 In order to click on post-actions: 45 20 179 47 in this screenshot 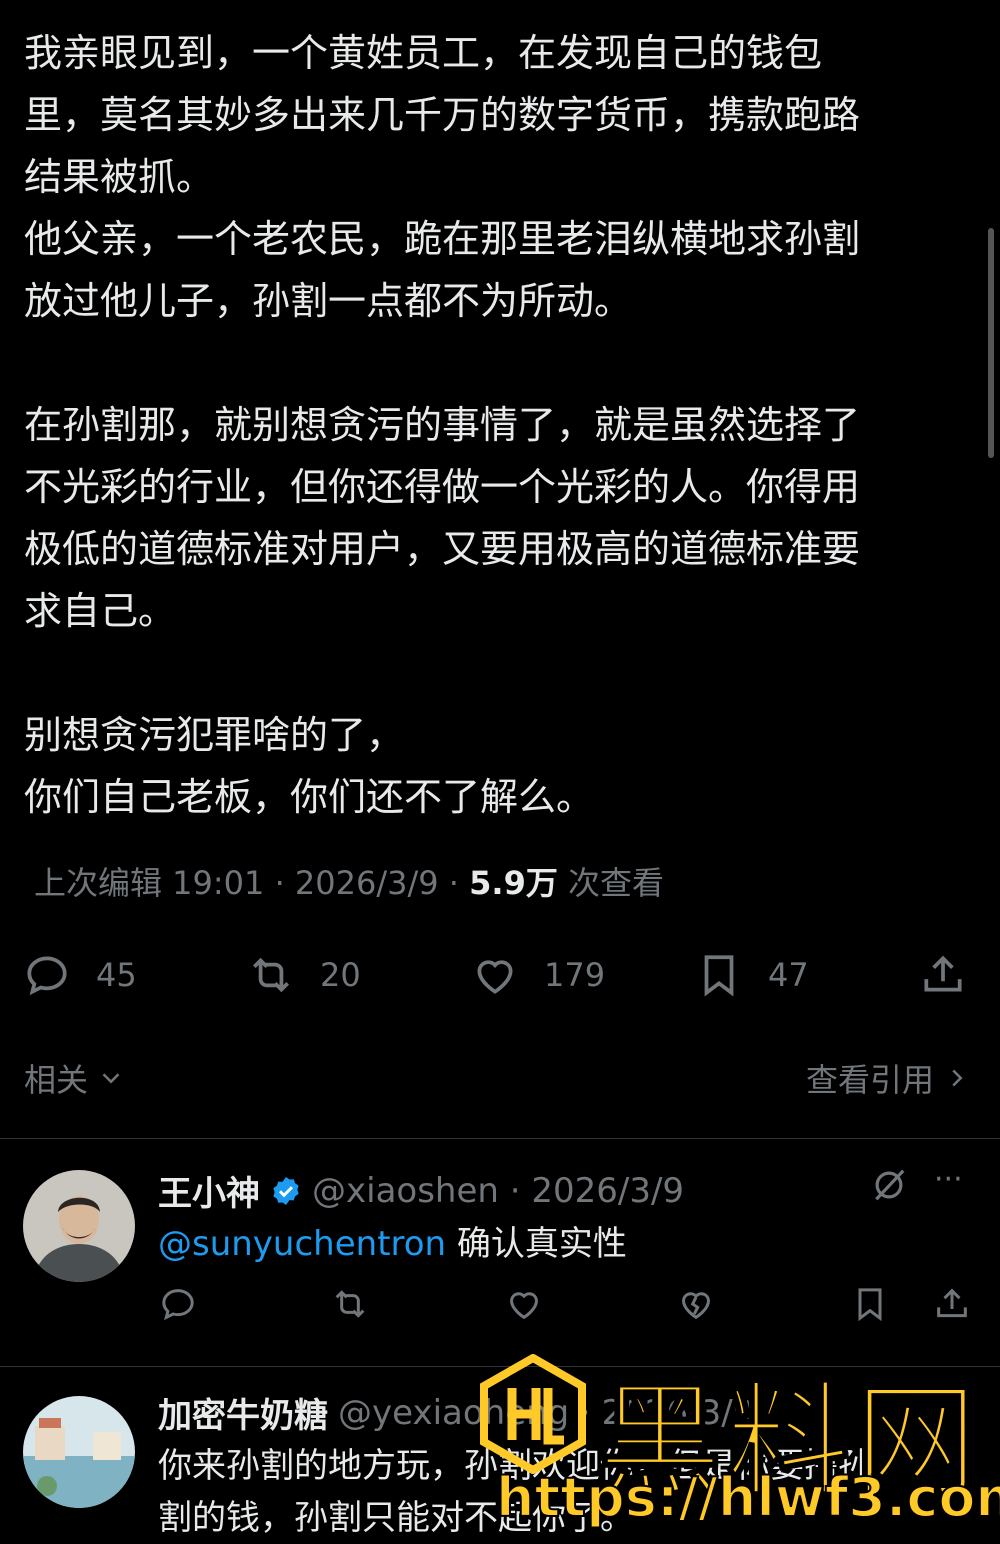, I will do `click(500, 975)`.